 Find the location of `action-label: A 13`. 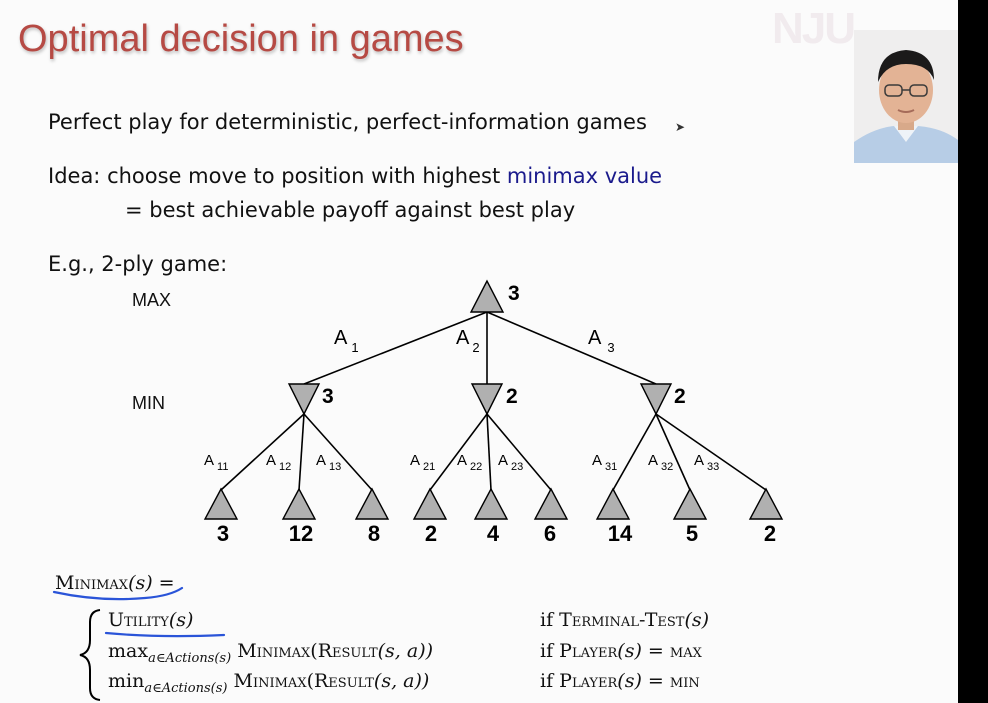

action-label: A 13 is located at coordinates (328, 462).